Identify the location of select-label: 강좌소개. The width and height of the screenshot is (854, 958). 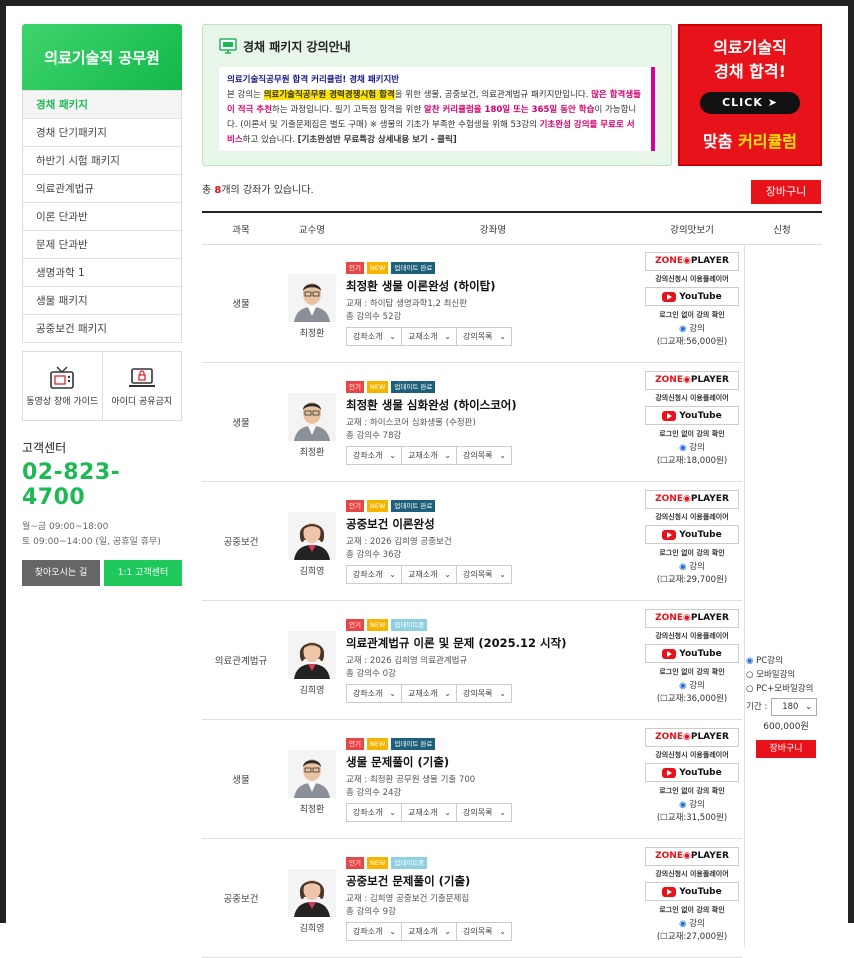
(368, 812).